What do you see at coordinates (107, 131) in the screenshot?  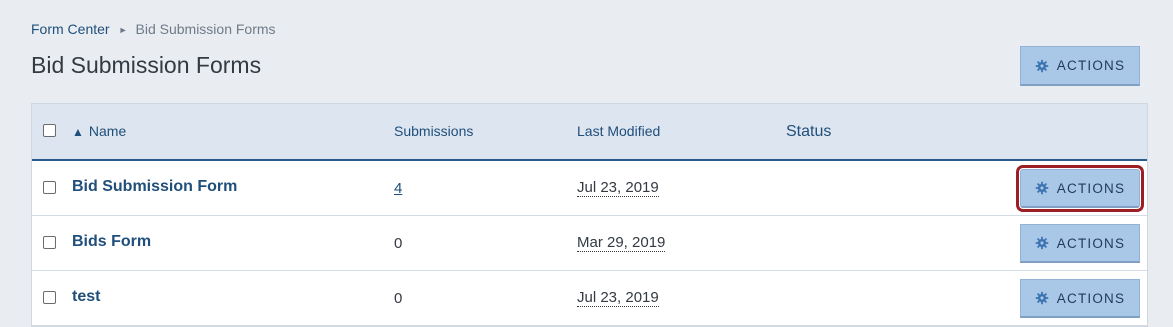 I see `name-header-label: Name` at bounding box center [107, 131].